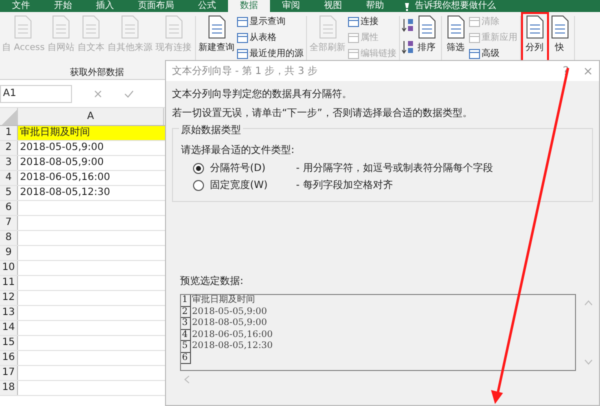 The width and height of the screenshot is (600, 406). Describe the element at coordinates (9, 313) in the screenshot. I see `row-header: 13` at that location.